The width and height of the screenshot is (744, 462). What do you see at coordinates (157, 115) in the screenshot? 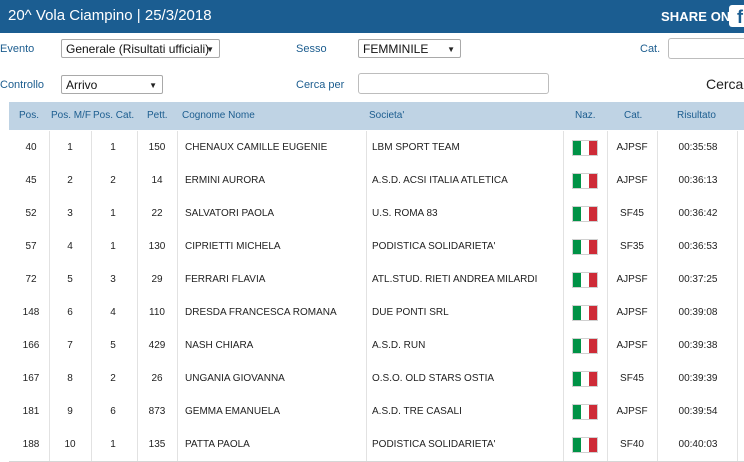
I see `th-pett: Pett.` at bounding box center [157, 115].